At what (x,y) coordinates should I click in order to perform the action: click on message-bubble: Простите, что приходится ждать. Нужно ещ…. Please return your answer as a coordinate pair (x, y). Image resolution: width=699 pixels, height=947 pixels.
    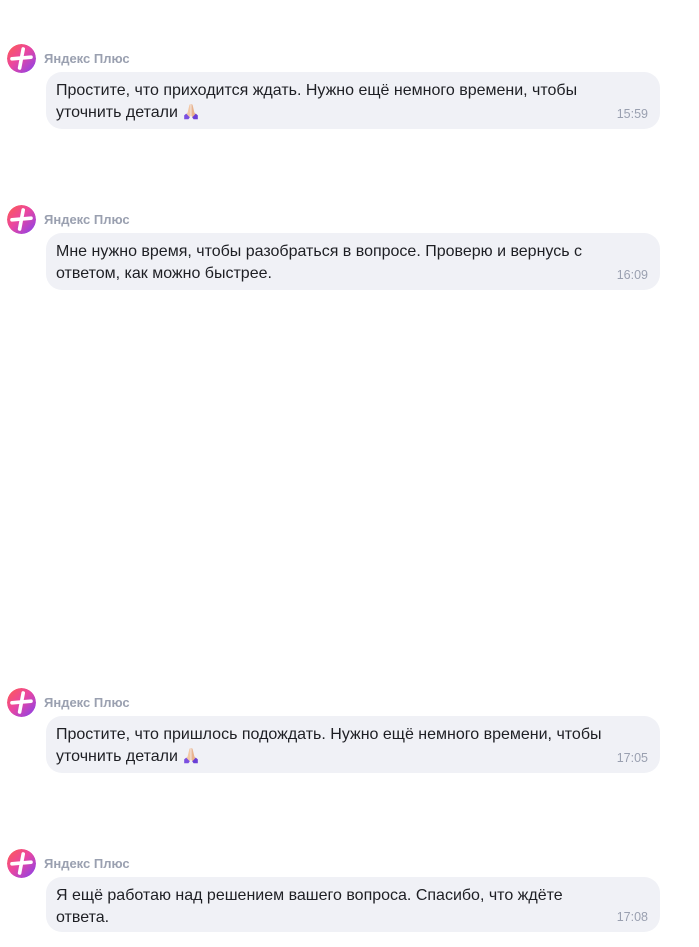
    Looking at the image, I should click on (353, 100).